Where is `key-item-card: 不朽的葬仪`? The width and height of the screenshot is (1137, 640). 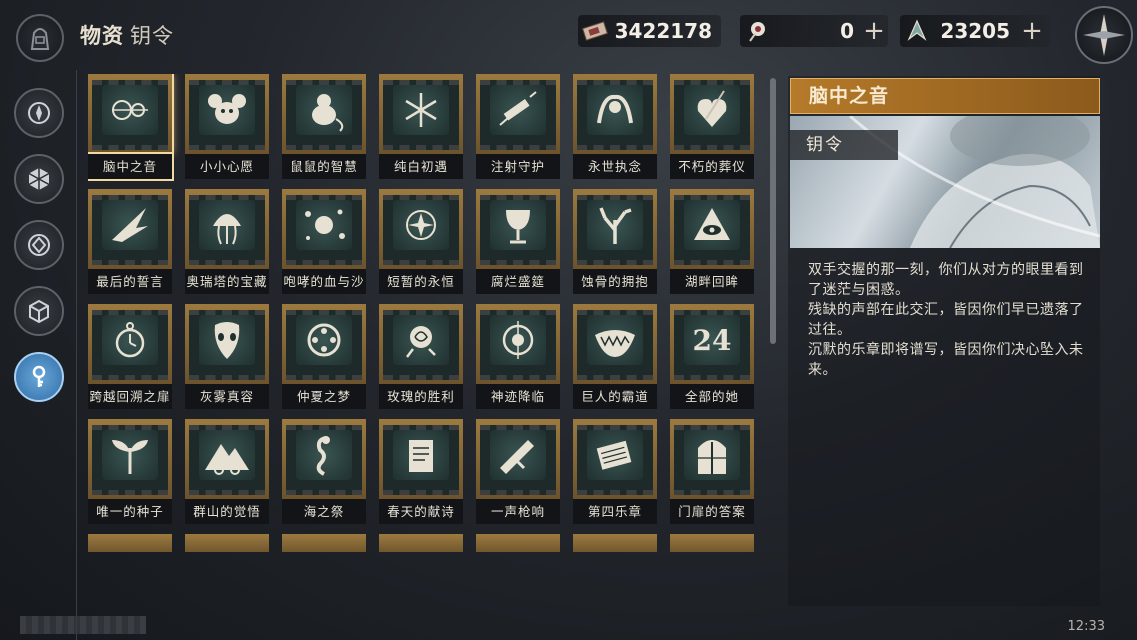 key-item-card: 不朽的葬仪 is located at coordinates (712, 126).